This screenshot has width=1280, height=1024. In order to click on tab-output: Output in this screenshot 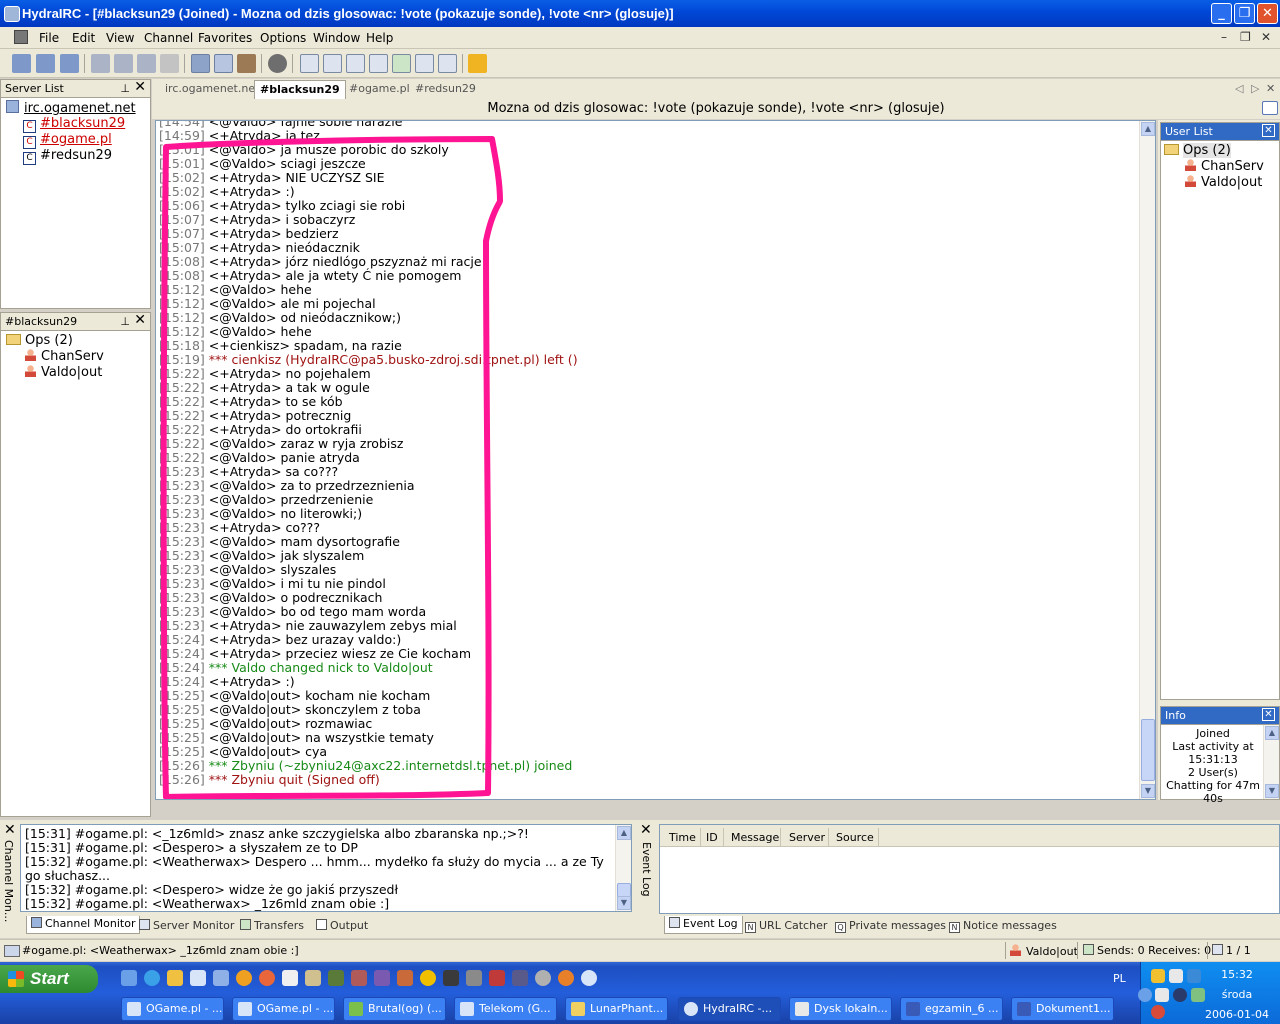, I will do `click(342, 925)`.